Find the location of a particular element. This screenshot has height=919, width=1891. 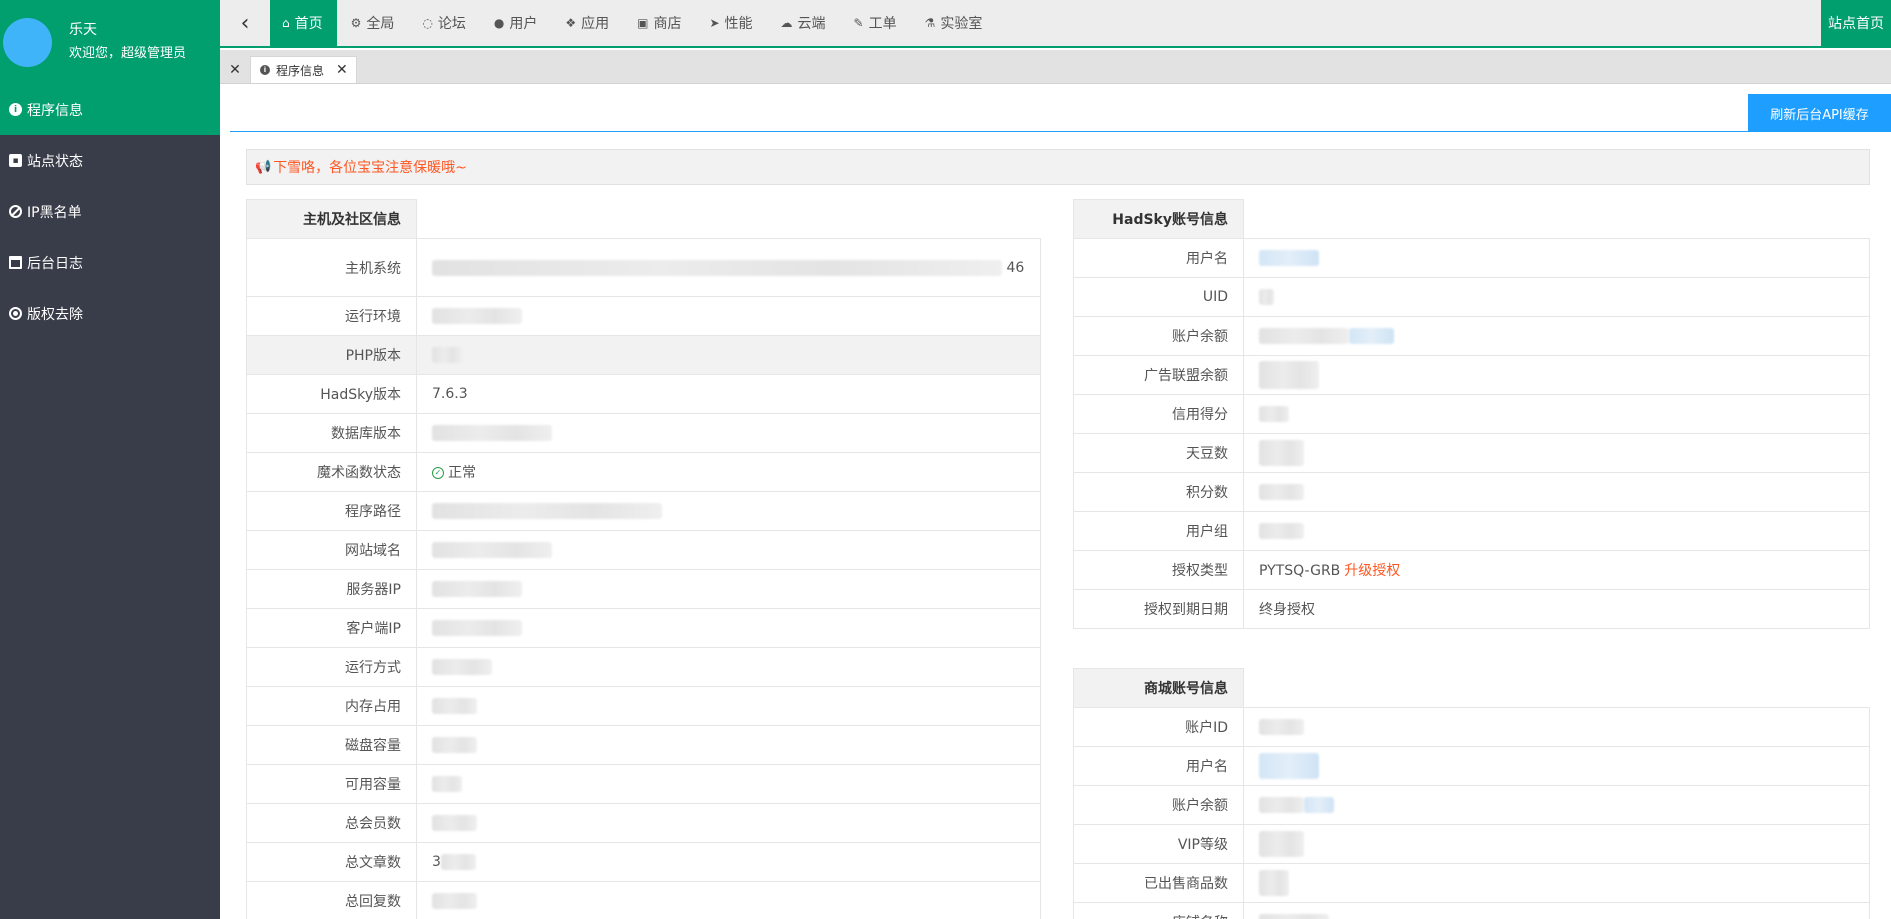

topnav-users: ● 用户 is located at coordinates (515, 23).